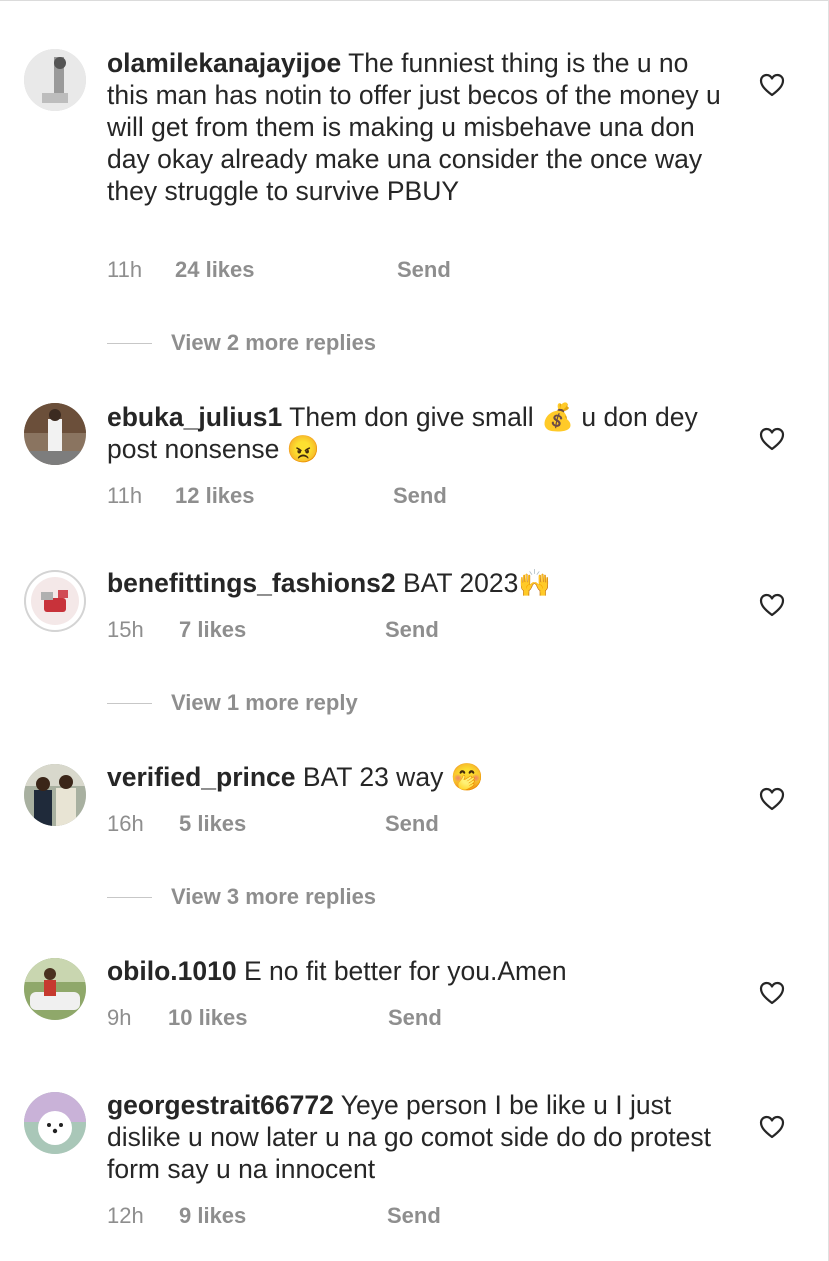 The image size is (829, 1261). Describe the element at coordinates (208, 1018) in the screenshot. I see `comment-likes: 10 likes` at that location.